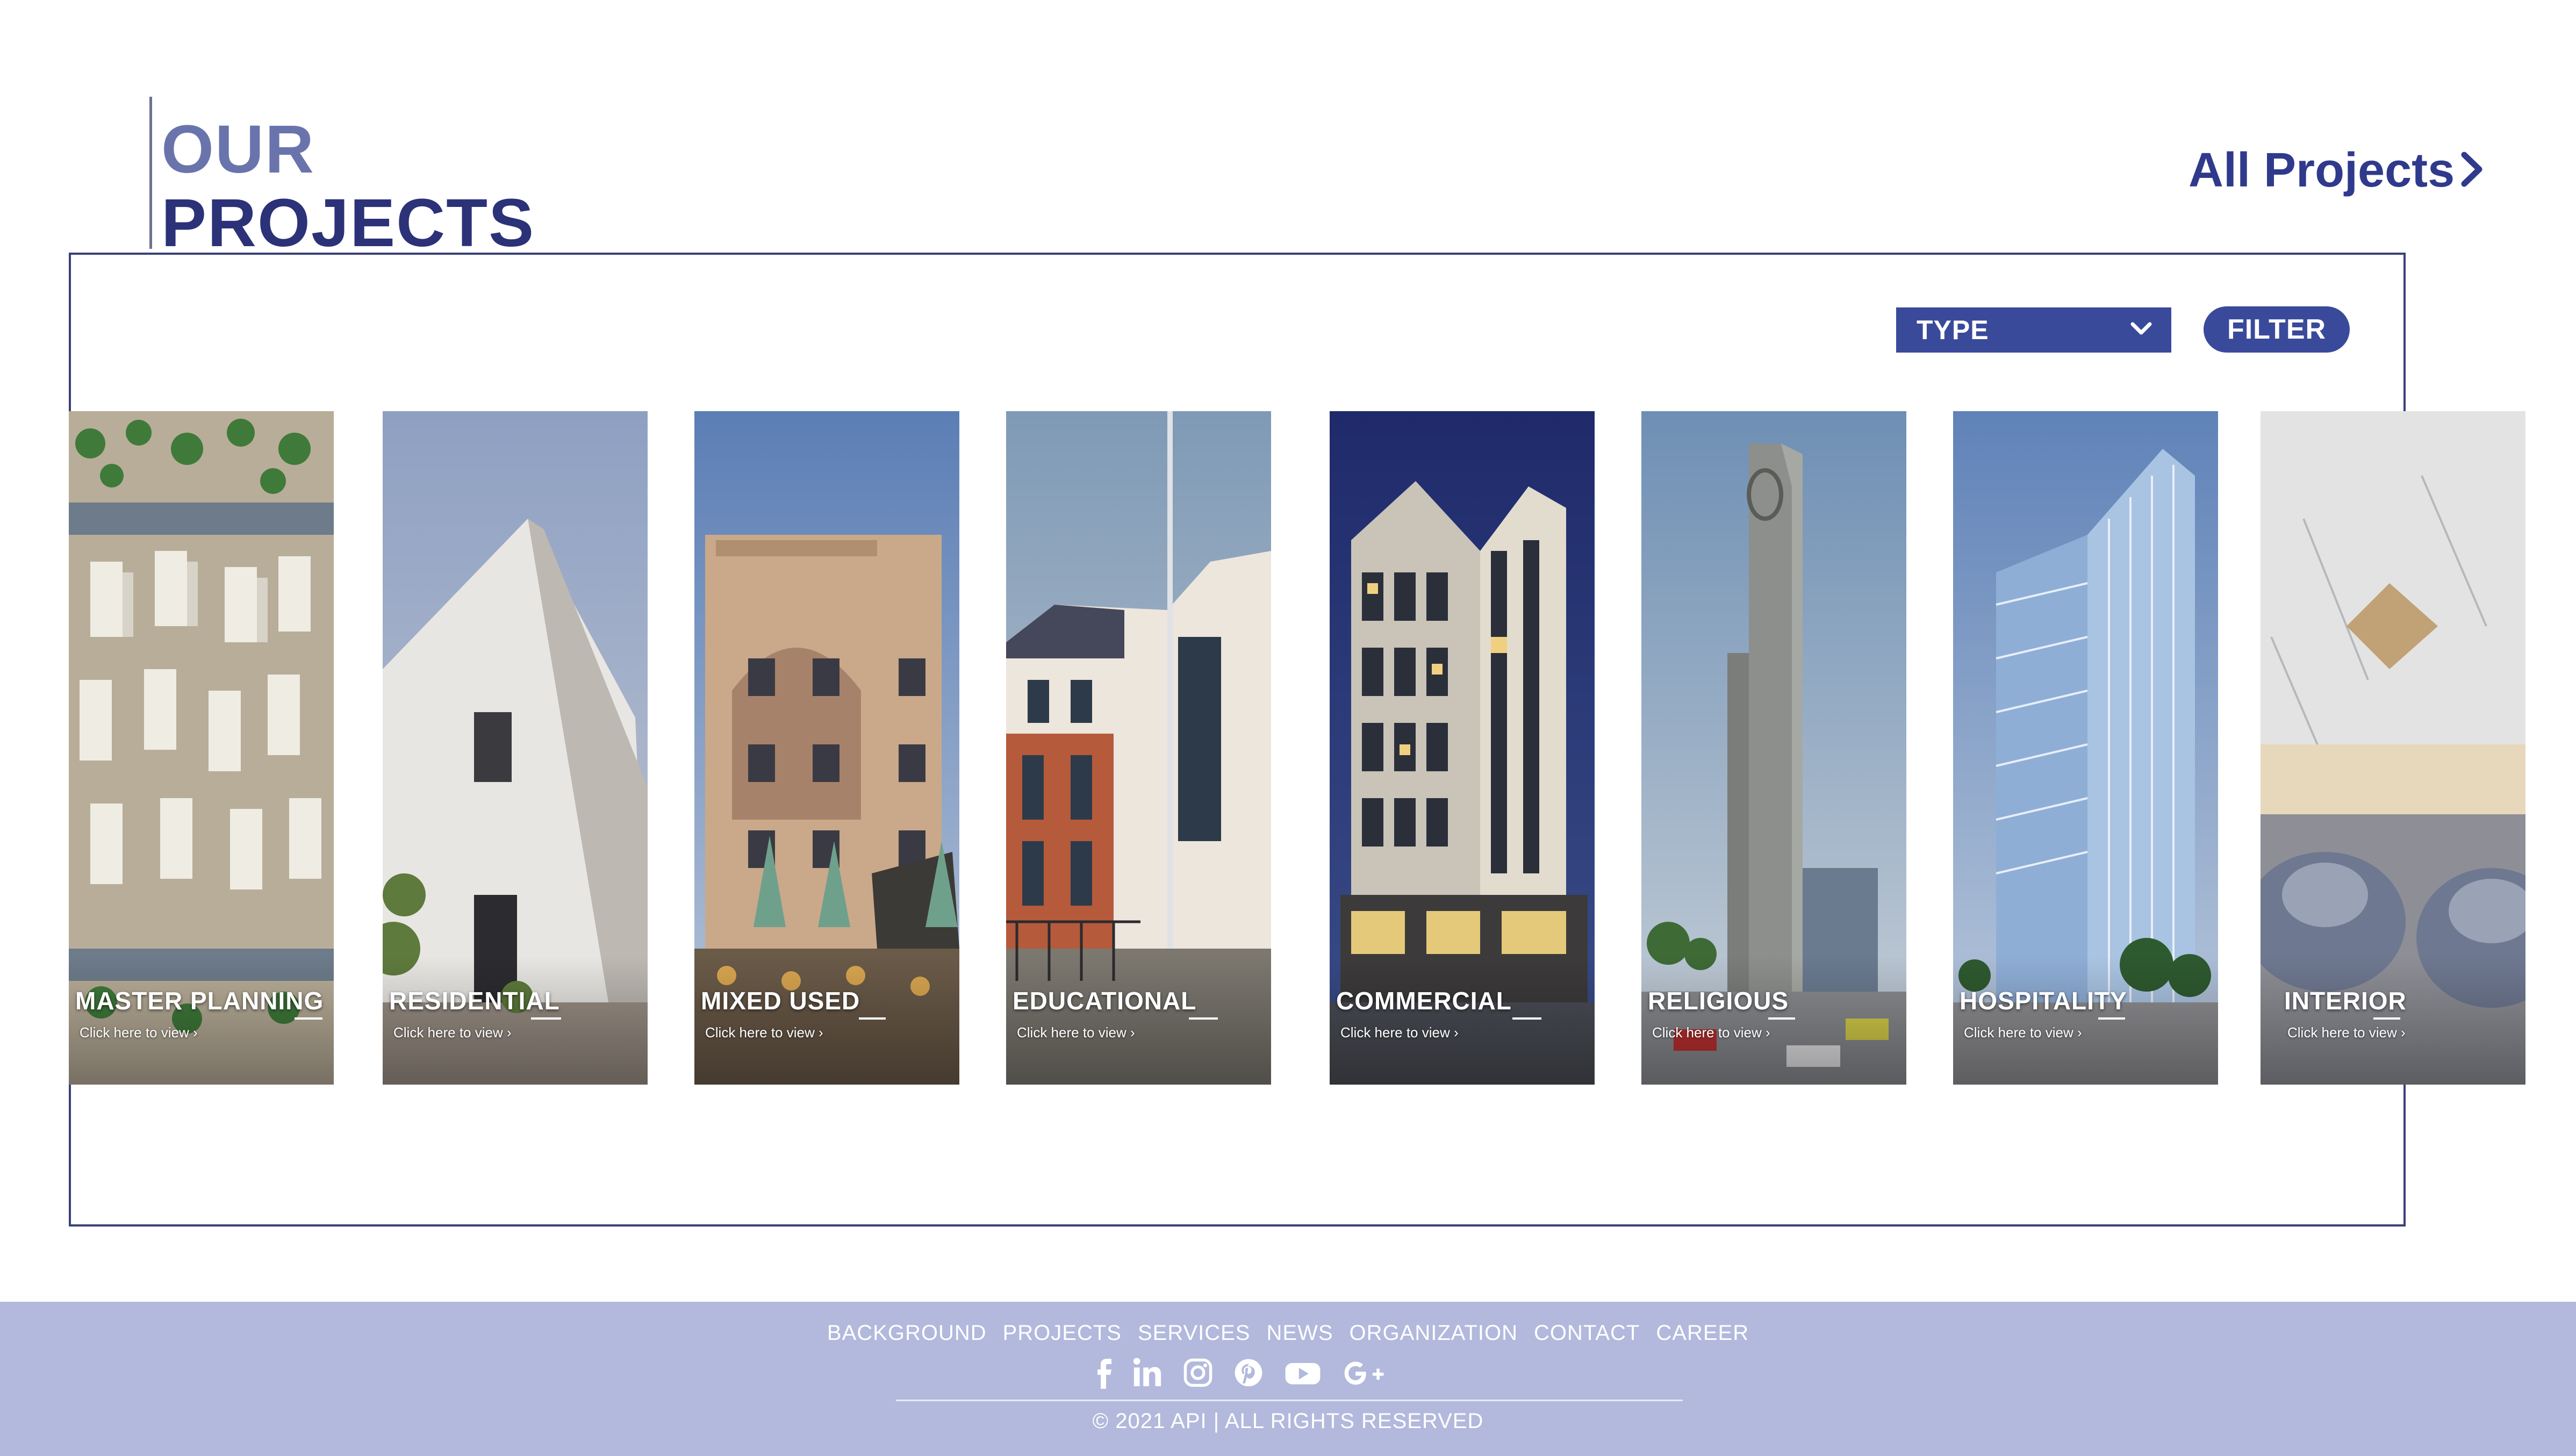  What do you see at coordinates (1462, 748) in the screenshot?
I see `project-card-commercial: COMMERCIAL Click here to view ›` at bounding box center [1462, 748].